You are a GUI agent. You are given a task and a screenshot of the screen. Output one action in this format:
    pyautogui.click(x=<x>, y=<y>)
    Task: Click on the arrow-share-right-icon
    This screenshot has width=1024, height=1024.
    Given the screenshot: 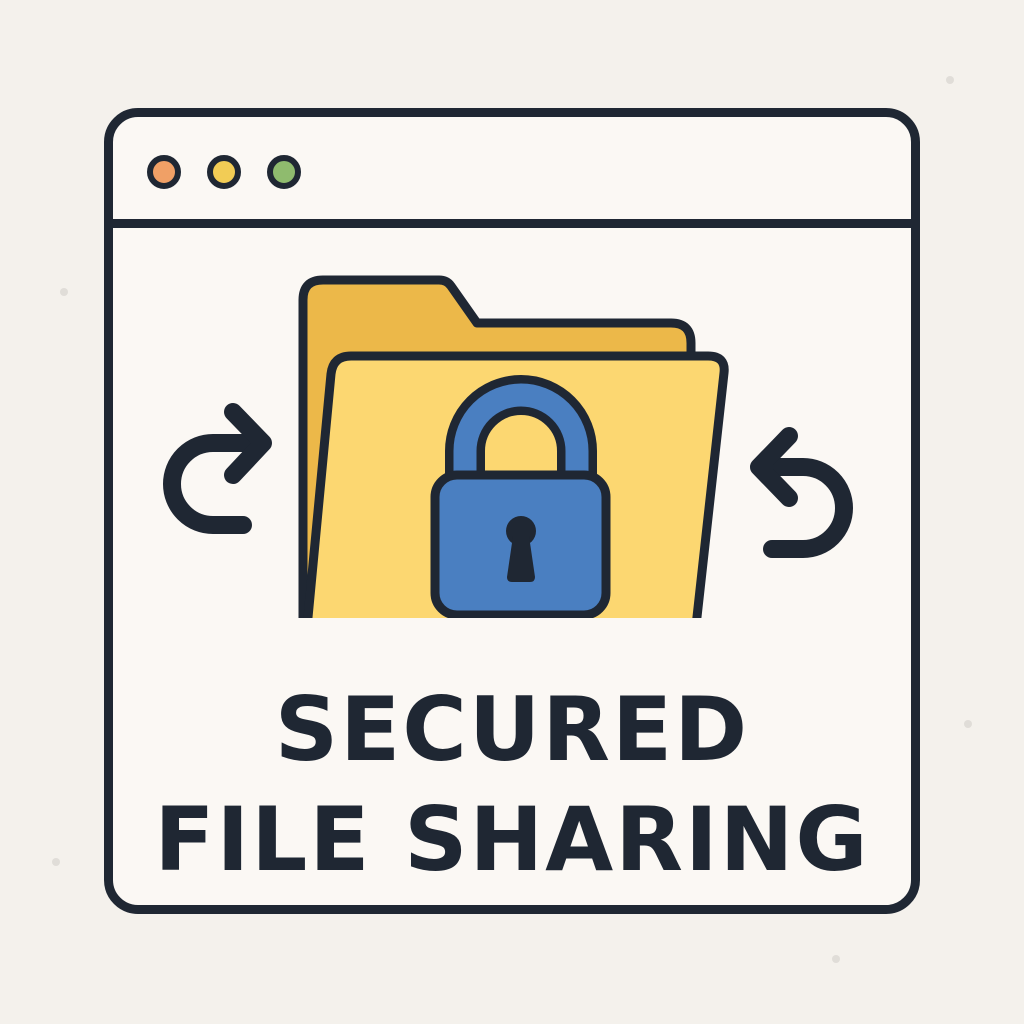 What is the action you would take?
    pyautogui.click(x=217, y=468)
    